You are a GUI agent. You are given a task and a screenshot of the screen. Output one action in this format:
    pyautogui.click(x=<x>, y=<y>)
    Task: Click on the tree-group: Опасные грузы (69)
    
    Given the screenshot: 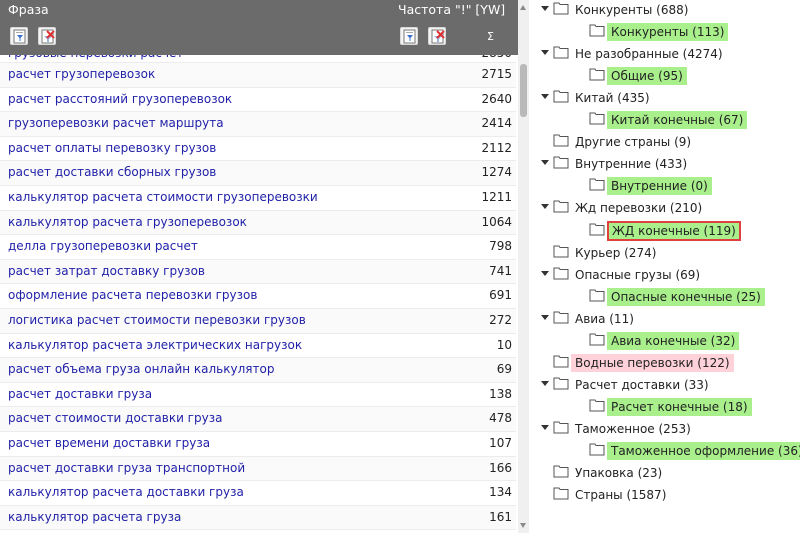 What is the action you would take?
    pyautogui.click(x=665, y=275)
    